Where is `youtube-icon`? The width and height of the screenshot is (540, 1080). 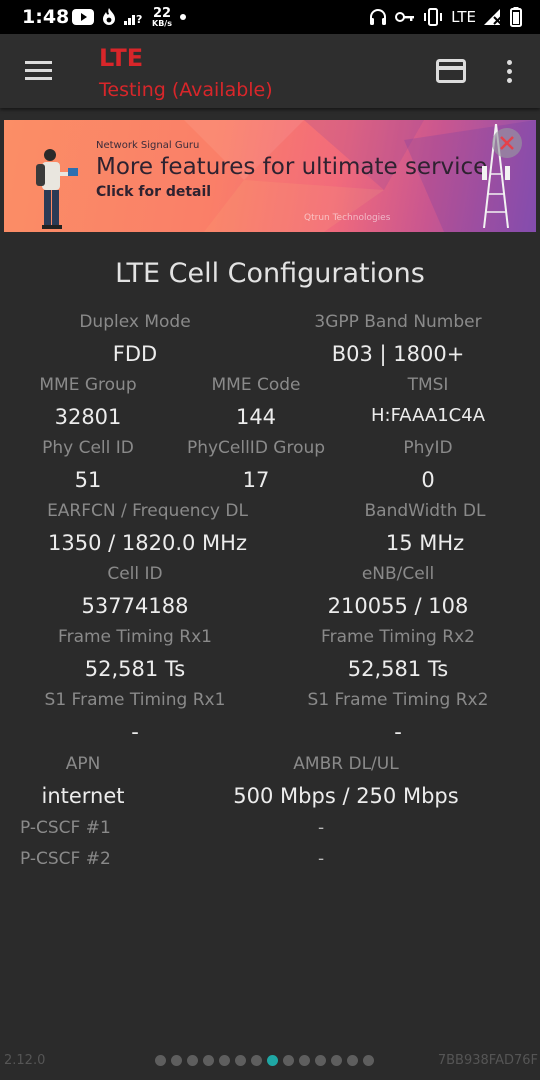
youtube-icon is located at coordinates (83, 17).